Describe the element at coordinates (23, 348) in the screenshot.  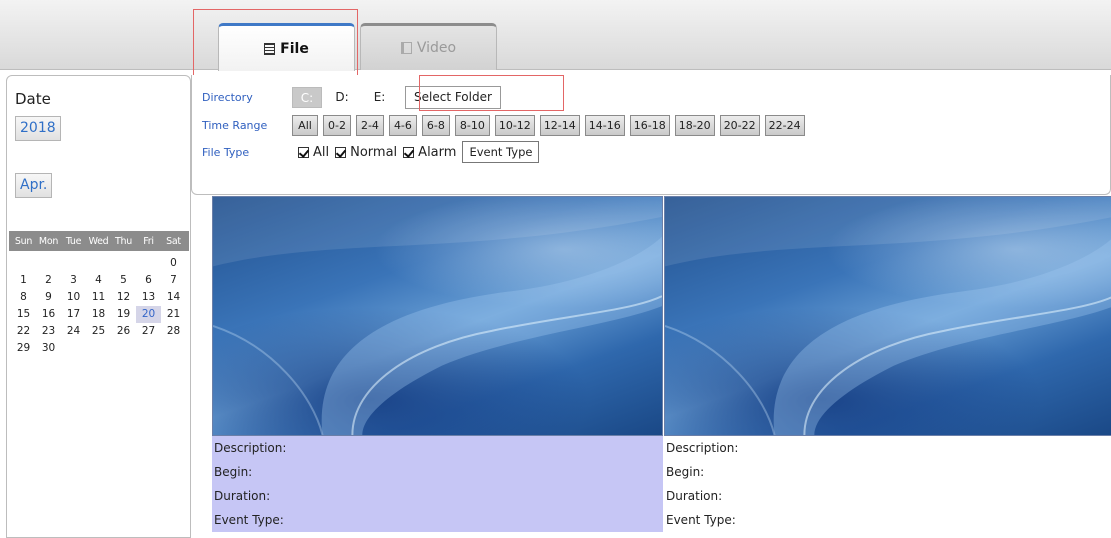
I see `calendar-day: 29` at that location.